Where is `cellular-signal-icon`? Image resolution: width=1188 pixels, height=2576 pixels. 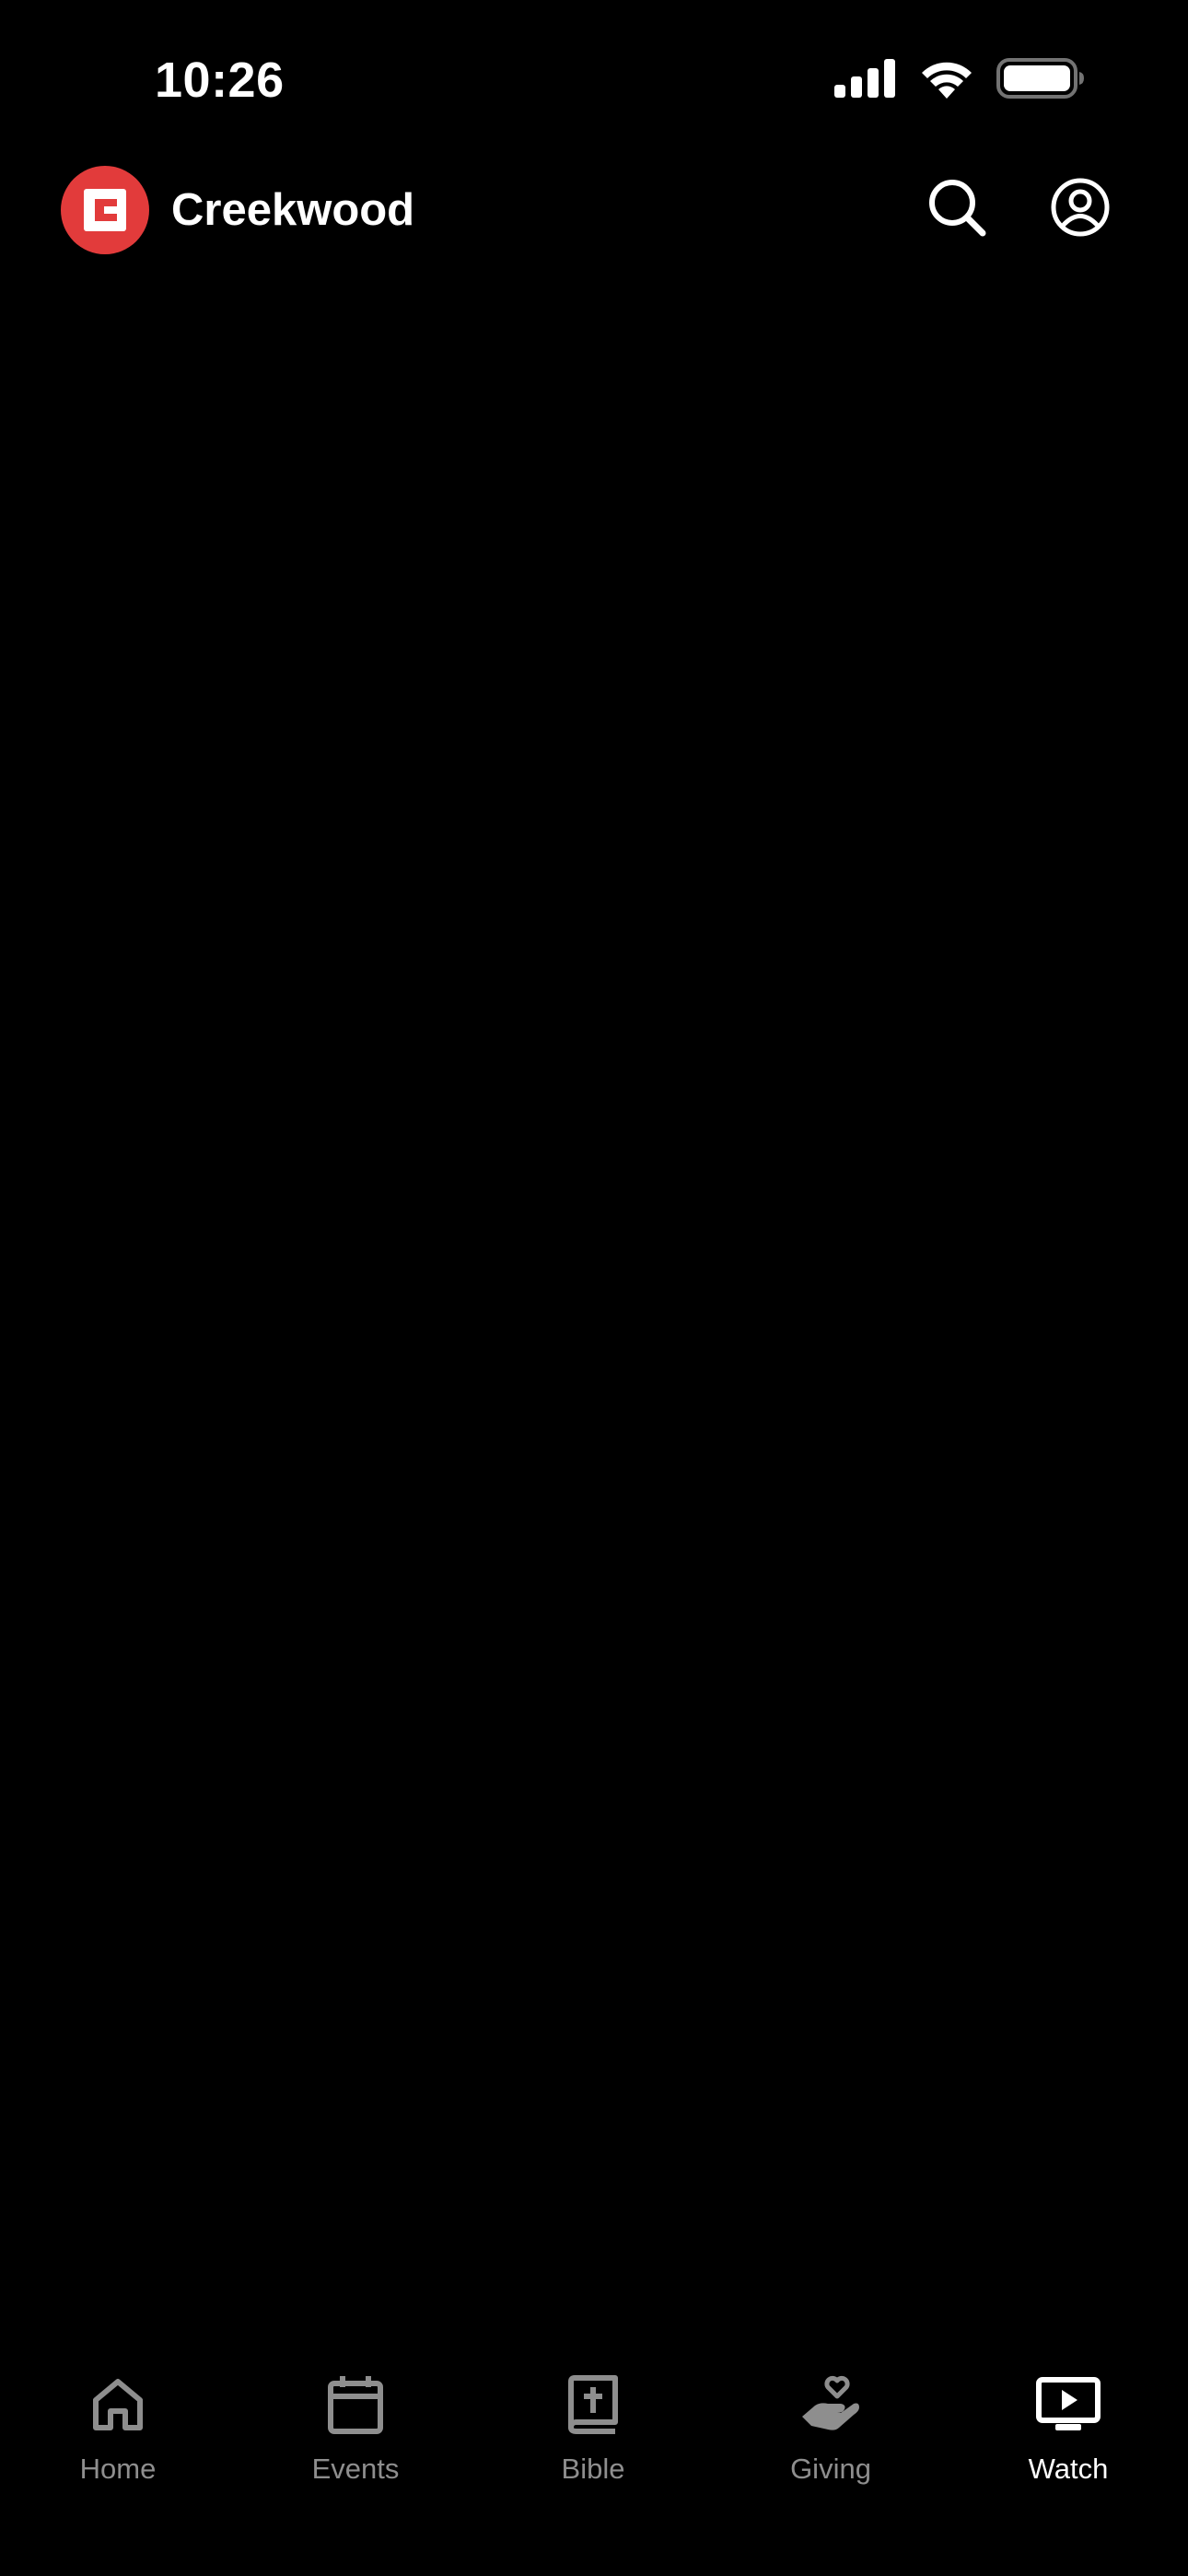
cellular-signal-icon is located at coordinates (865, 80).